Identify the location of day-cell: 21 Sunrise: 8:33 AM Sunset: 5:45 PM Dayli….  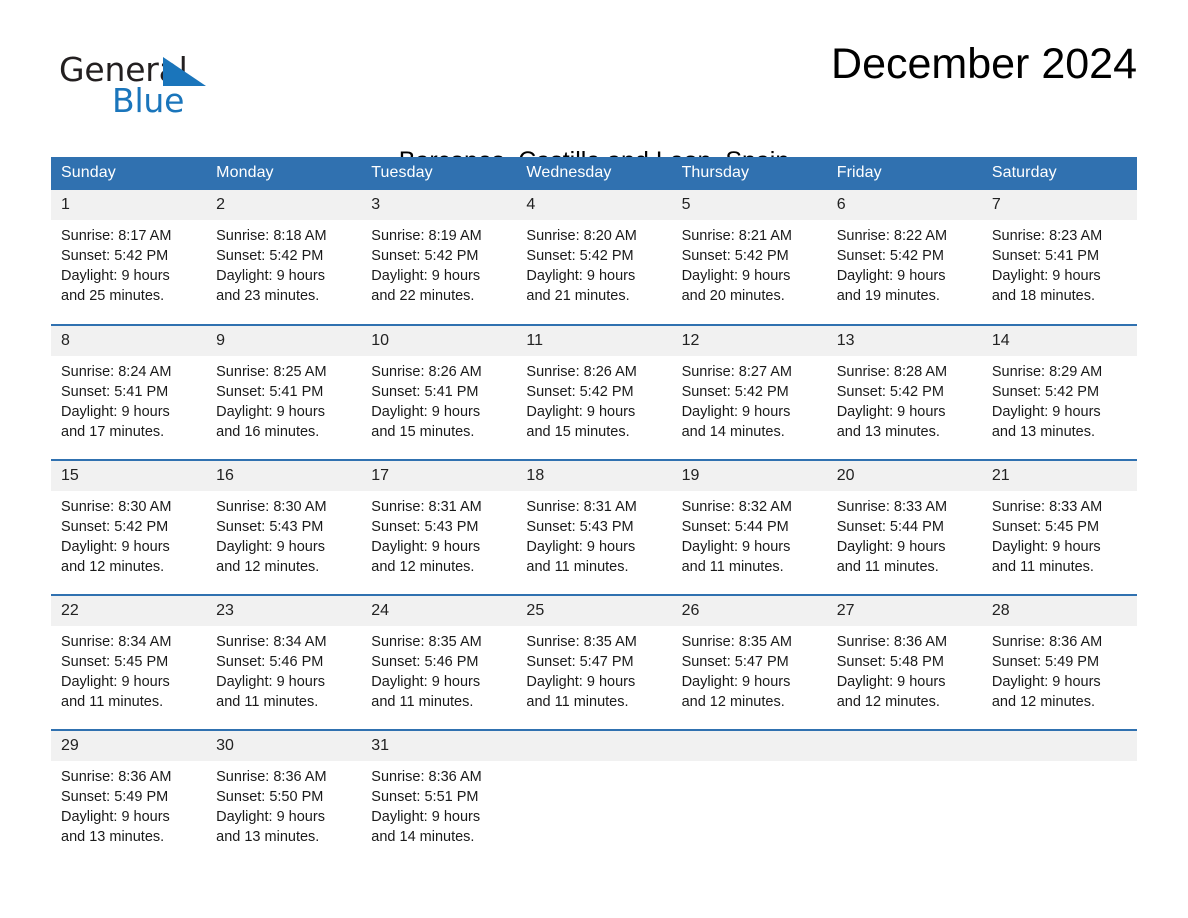
(1059, 527).